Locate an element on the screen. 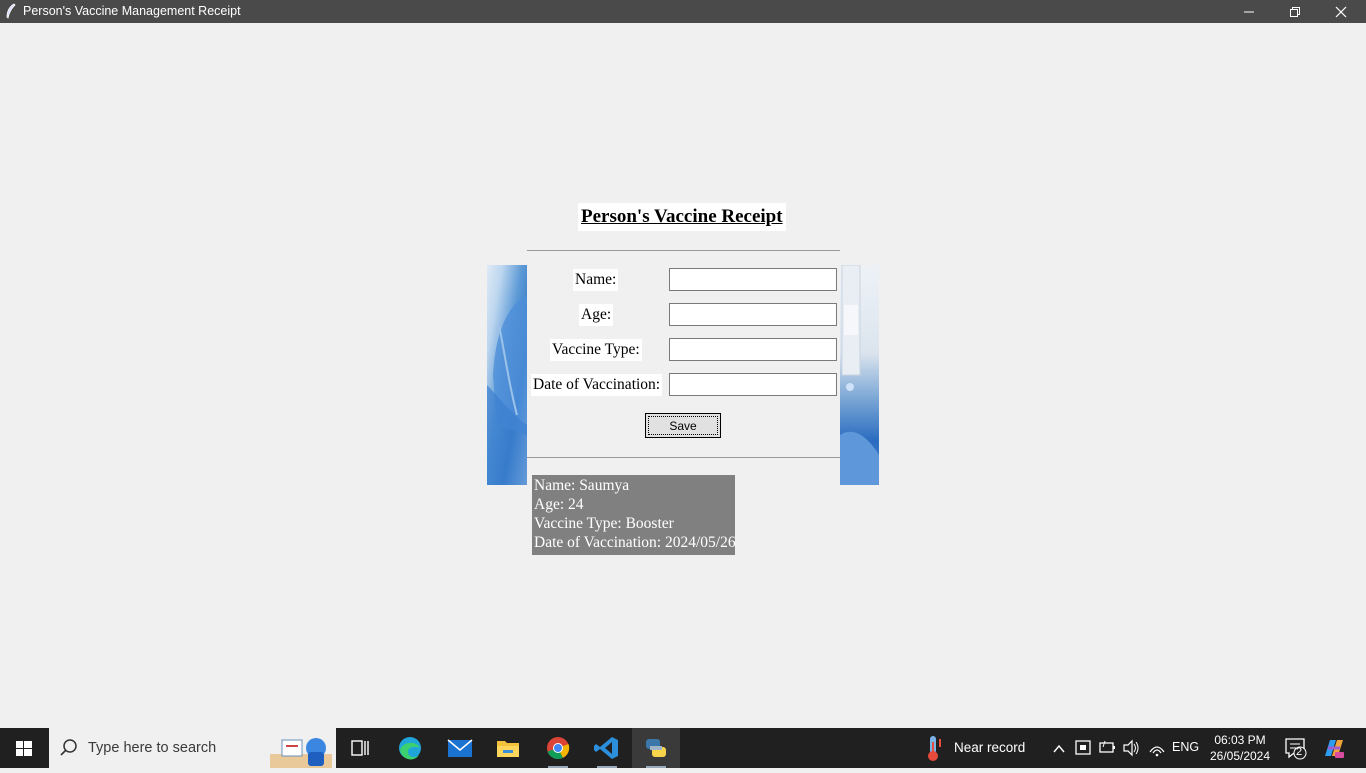  chevron-up-icon is located at coordinates (1059, 748).